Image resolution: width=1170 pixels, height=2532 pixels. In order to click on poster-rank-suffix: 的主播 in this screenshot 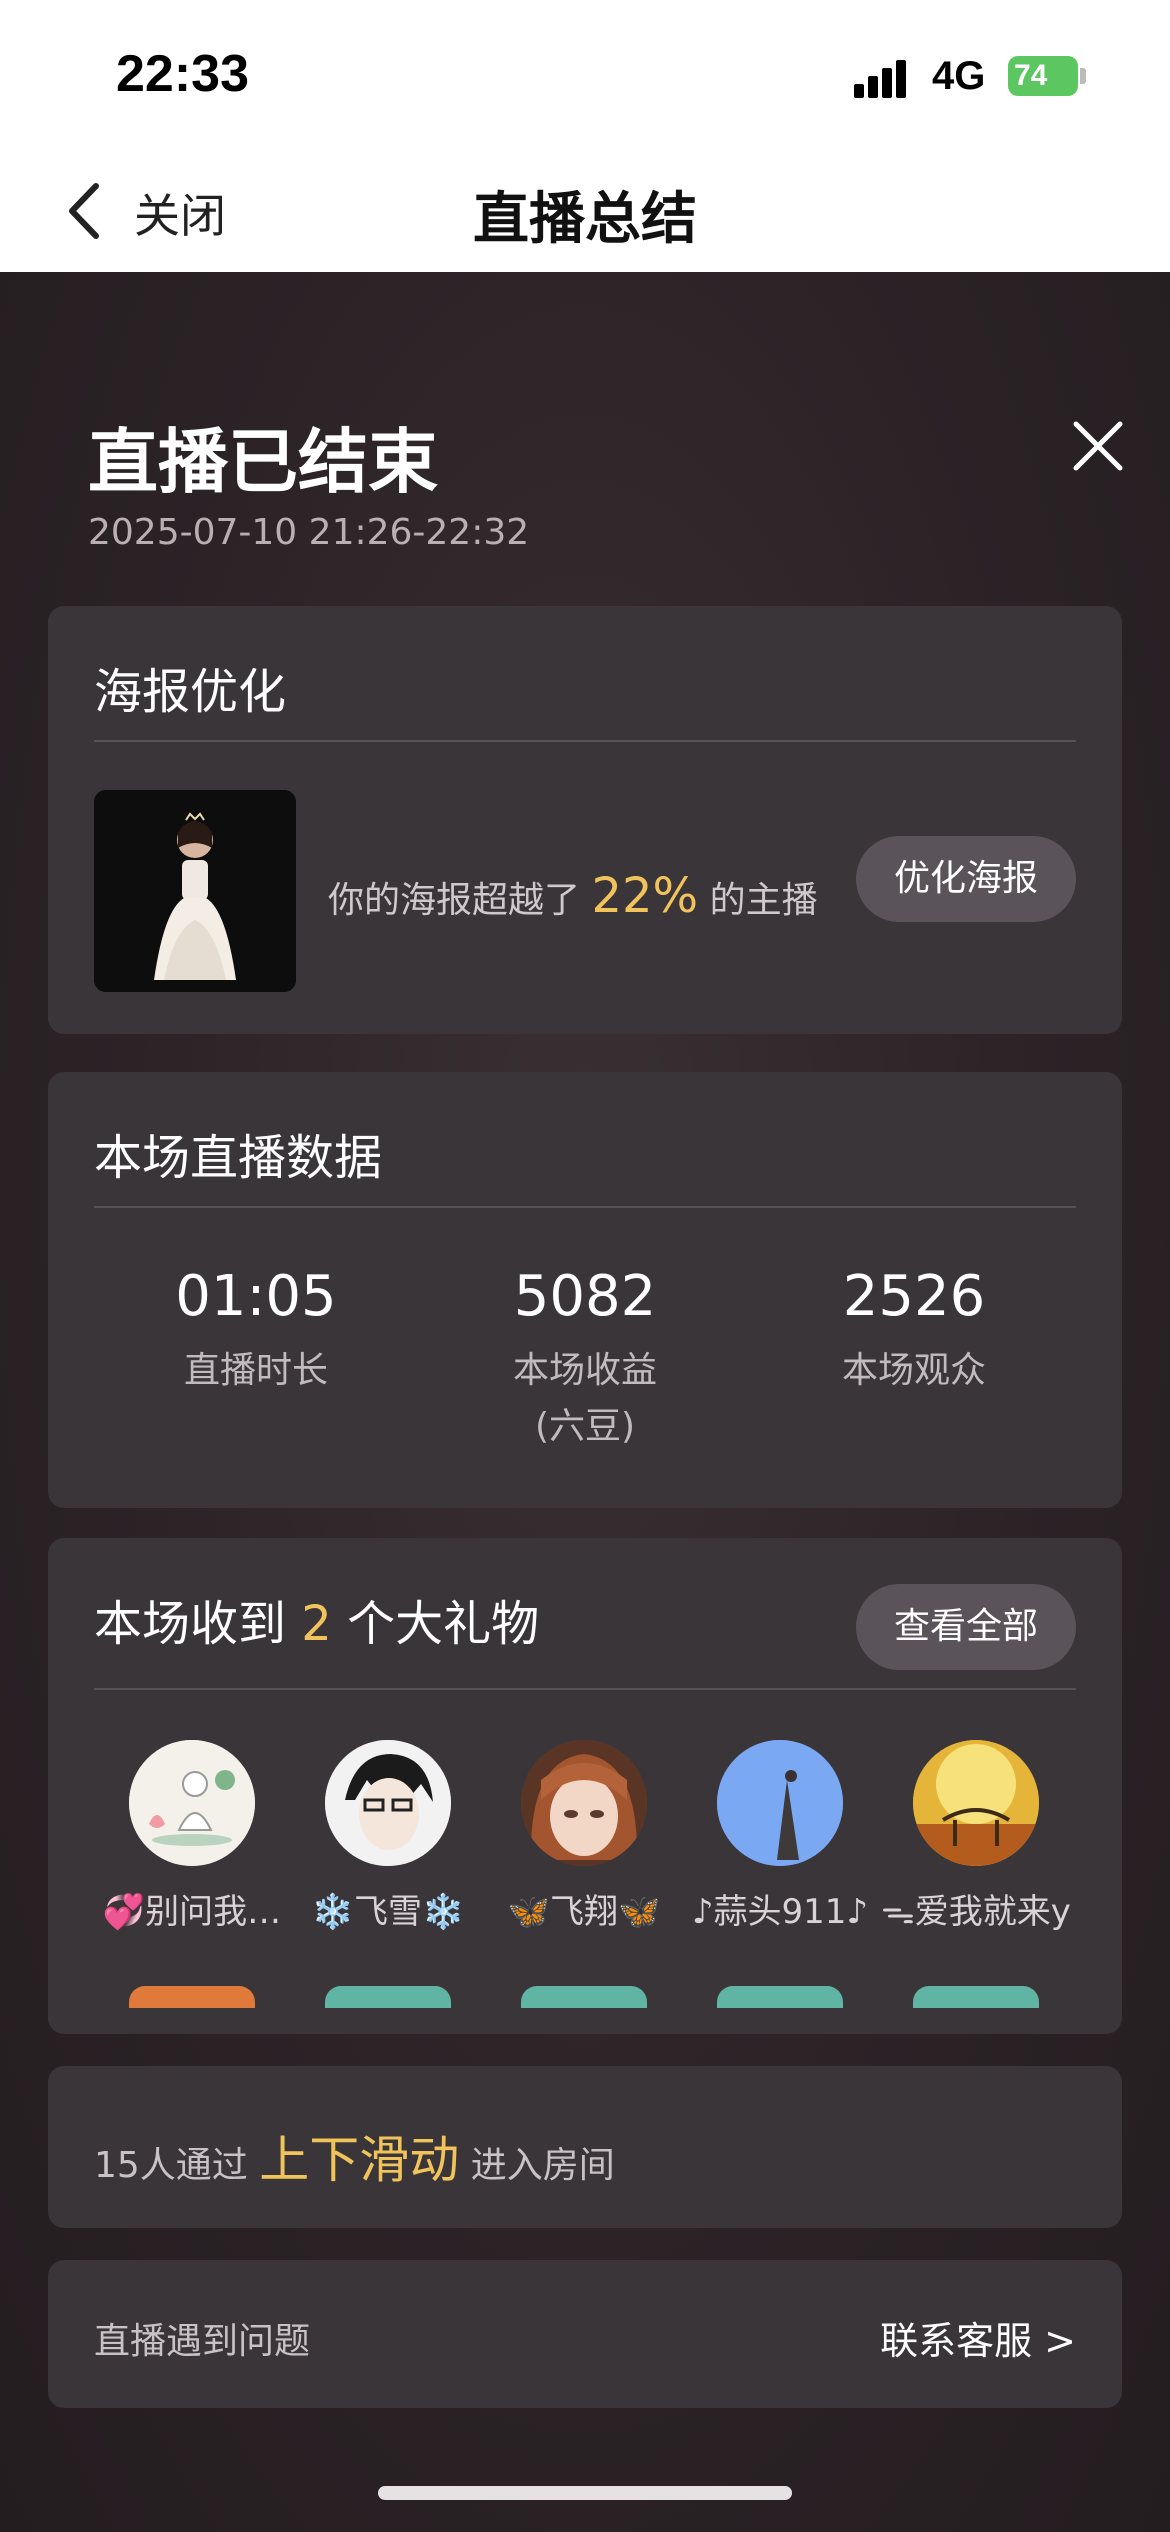, I will do `click(763, 900)`.